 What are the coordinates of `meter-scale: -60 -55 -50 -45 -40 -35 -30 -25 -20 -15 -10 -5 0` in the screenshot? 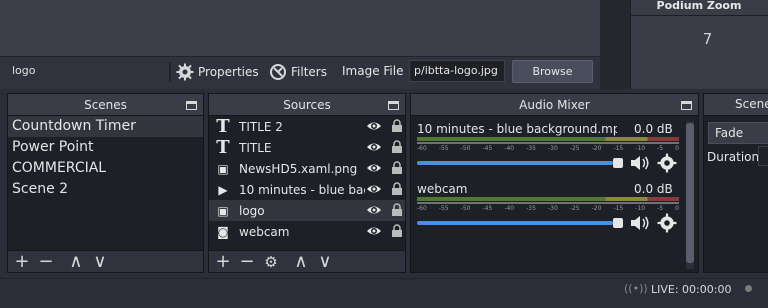 It's located at (548, 208).